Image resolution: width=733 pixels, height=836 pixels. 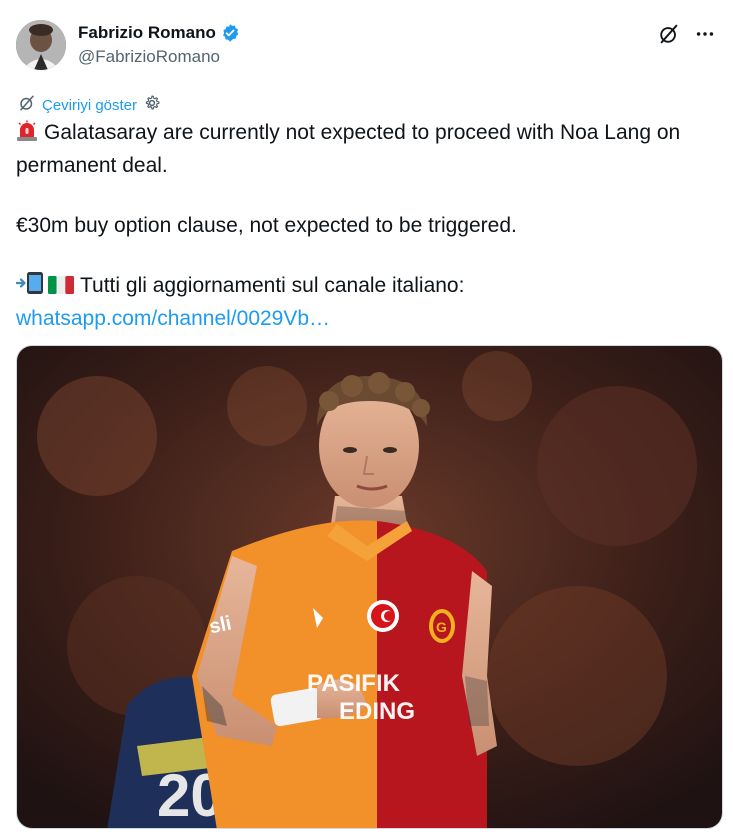 What do you see at coordinates (354, 683) in the screenshot?
I see `jersey-text-1: PASIFIK` at bounding box center [354, 683].